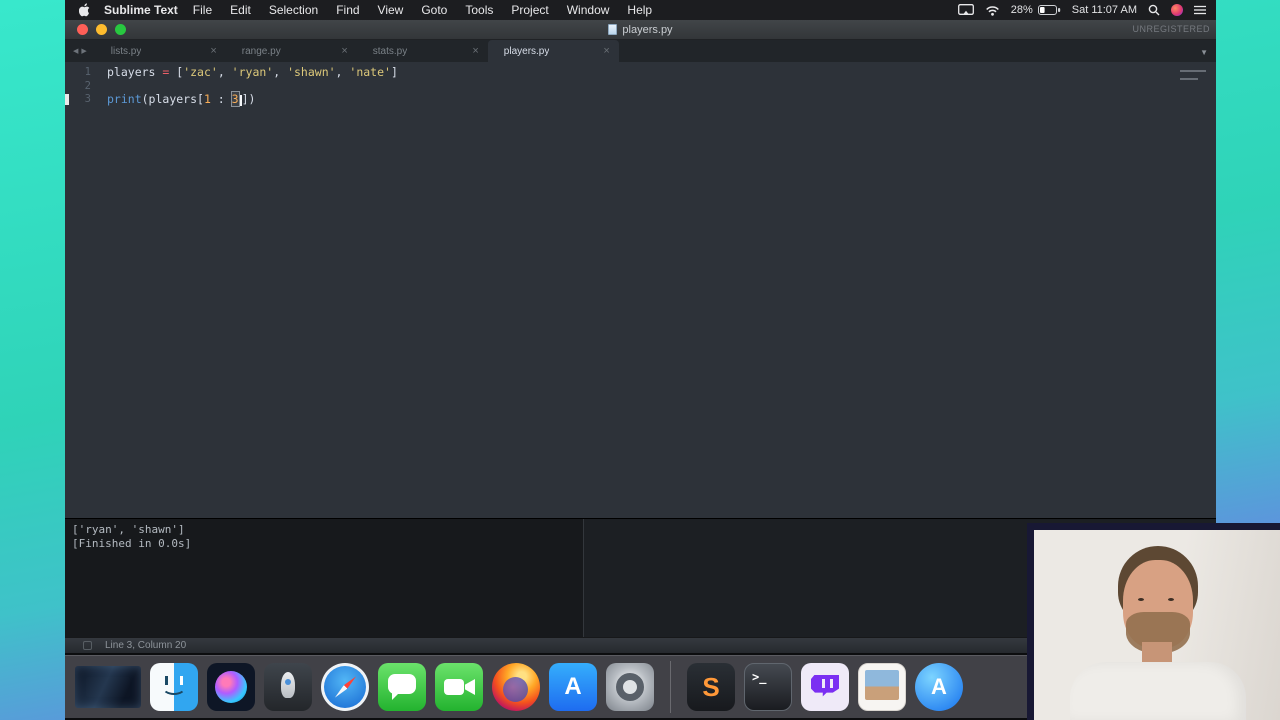  I want to click on launchpad-icon, so click(288, 687).